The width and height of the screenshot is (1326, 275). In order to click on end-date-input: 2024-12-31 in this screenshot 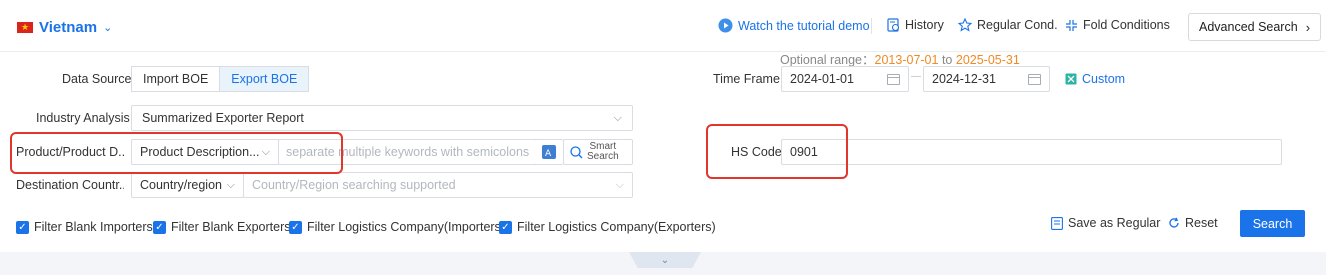, I will do `click(986, 79)`.